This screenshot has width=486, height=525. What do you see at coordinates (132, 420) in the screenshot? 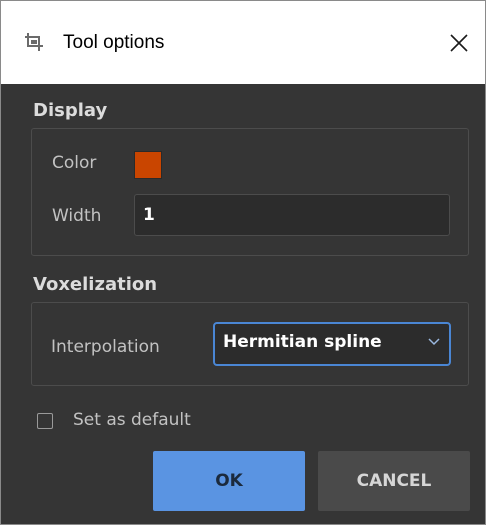
I see `set-default-label: Set as default` at bounding box center [132, 420].